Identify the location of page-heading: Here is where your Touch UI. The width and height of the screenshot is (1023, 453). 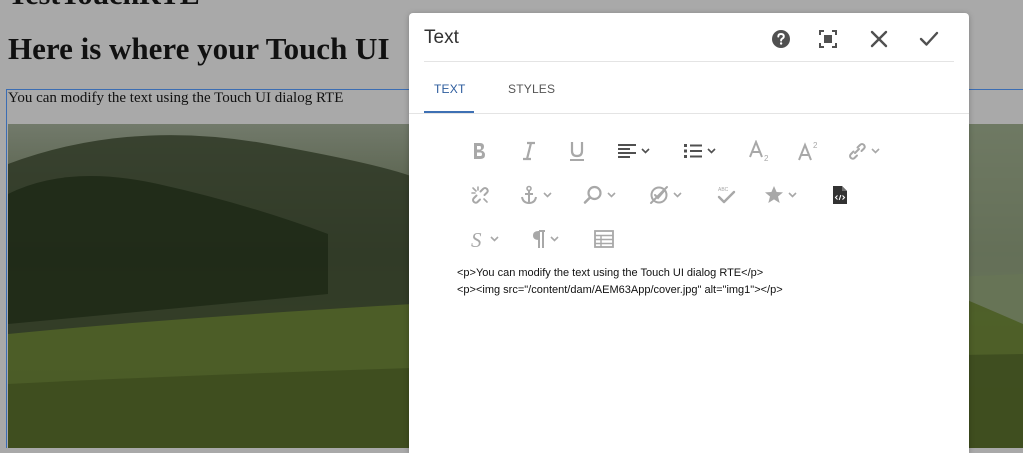
(199, 48).